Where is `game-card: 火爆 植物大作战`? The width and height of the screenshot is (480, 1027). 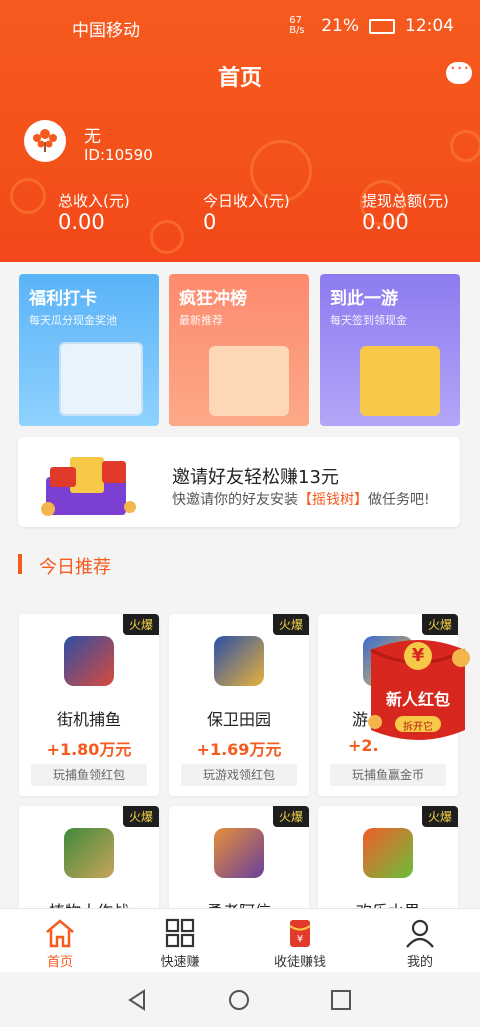 game-card: 火爆 植物大作战 is located at coordinates (89, 861).